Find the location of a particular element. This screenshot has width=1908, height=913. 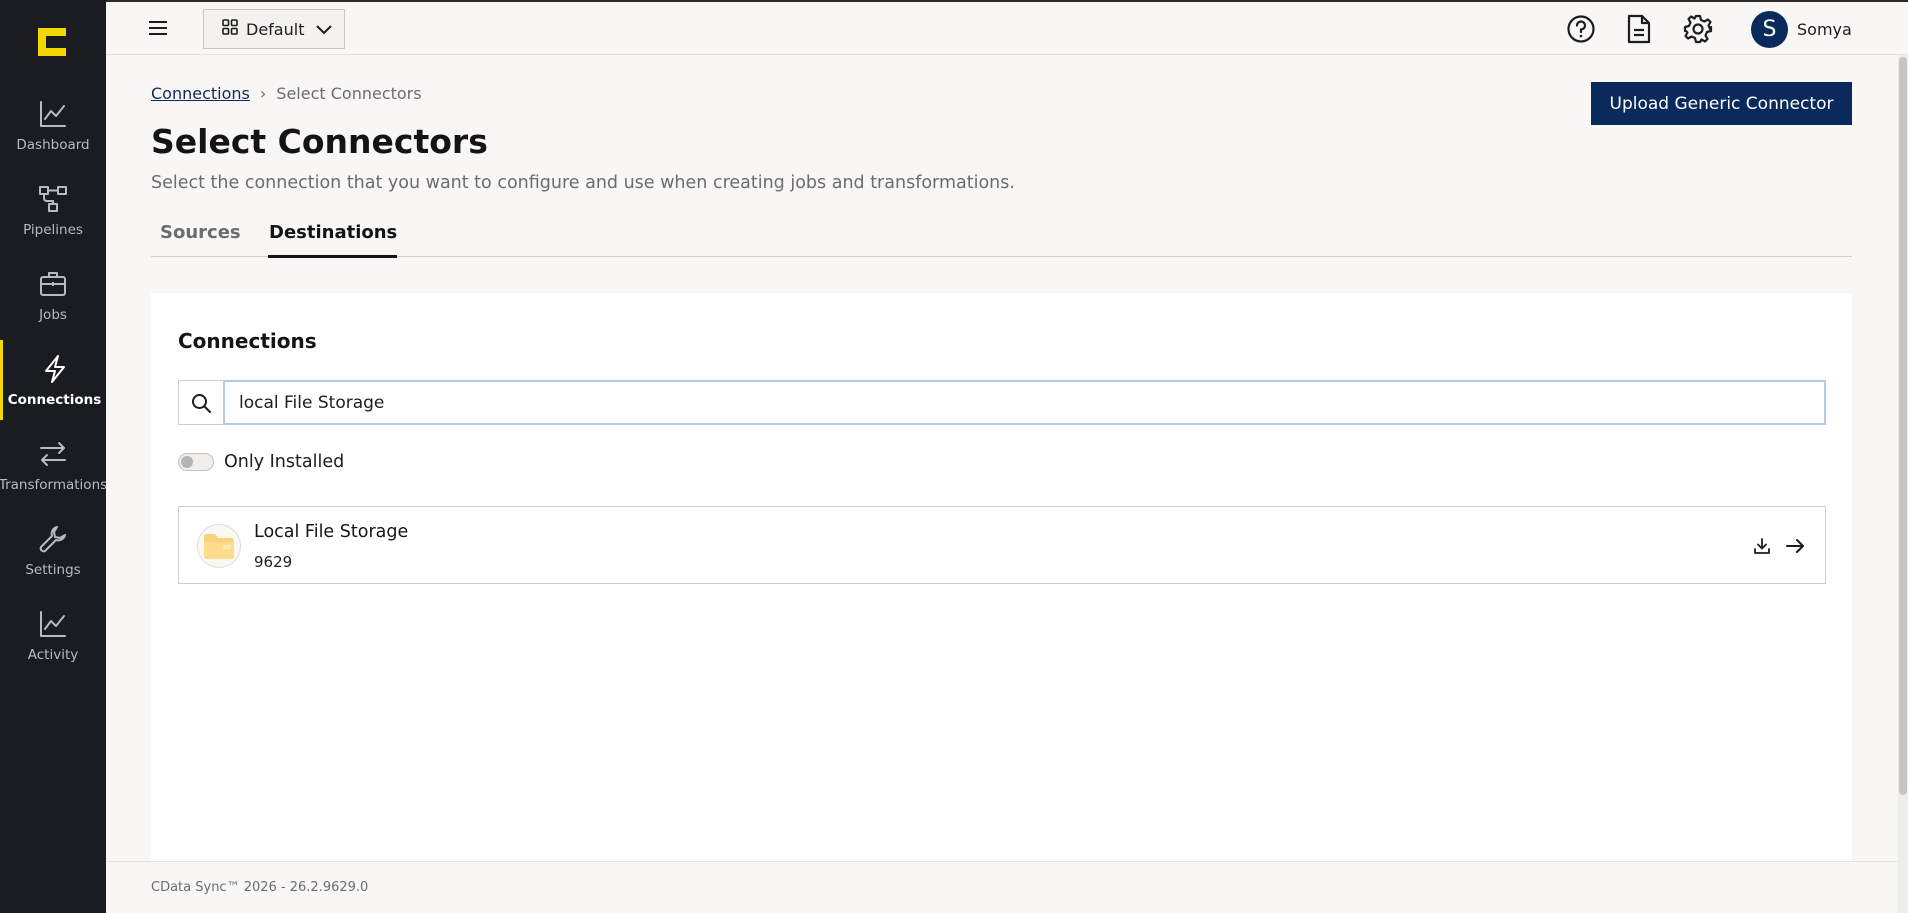

breadcrumb: Connections › Select Connectors is located at coordinates (286, 93).